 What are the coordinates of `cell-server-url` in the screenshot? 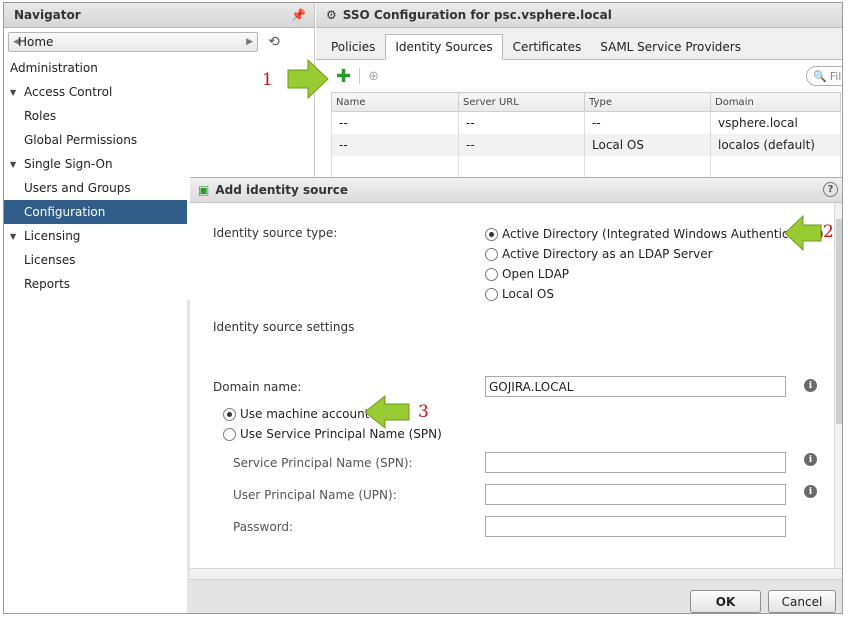 It's located at (521, 166).